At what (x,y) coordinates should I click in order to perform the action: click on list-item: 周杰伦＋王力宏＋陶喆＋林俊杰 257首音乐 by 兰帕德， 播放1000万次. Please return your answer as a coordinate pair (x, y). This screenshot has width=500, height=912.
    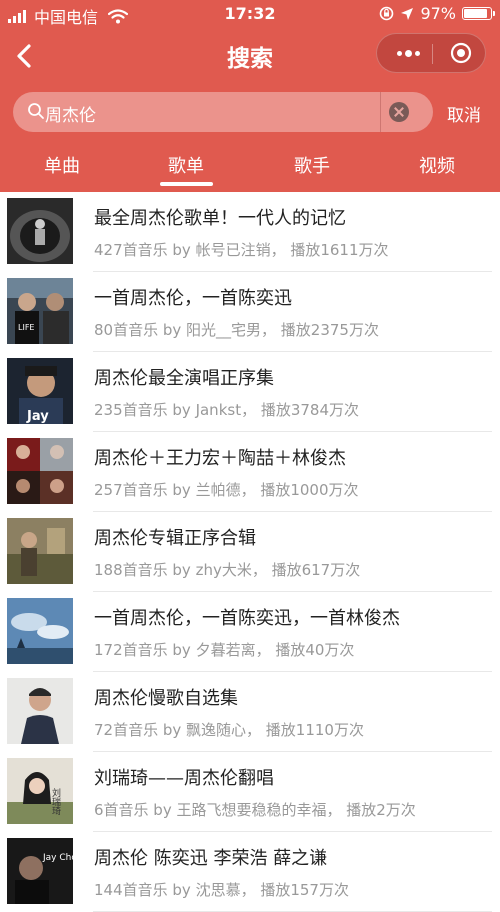
    Looking at the image, I should click on (250, 472).